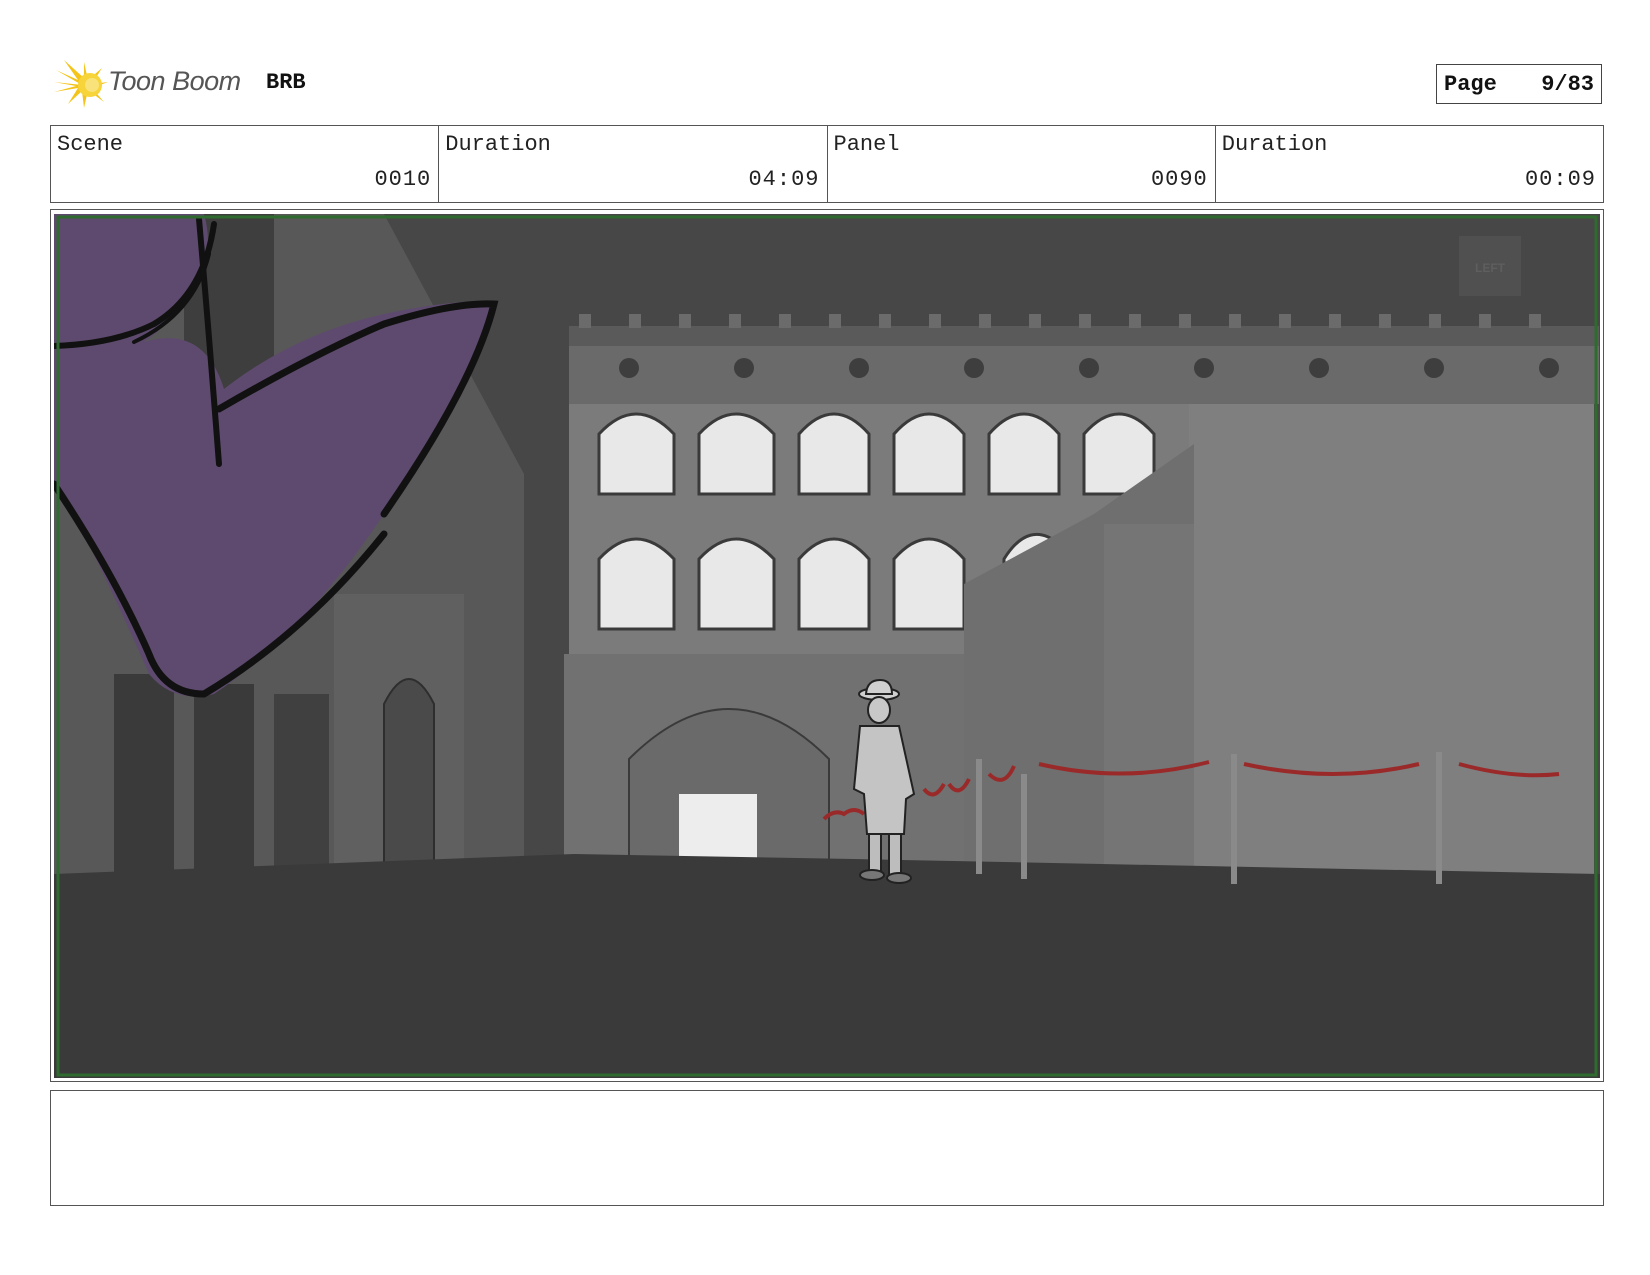  I want to click on page-number: 9/83, so click(1567, 84).